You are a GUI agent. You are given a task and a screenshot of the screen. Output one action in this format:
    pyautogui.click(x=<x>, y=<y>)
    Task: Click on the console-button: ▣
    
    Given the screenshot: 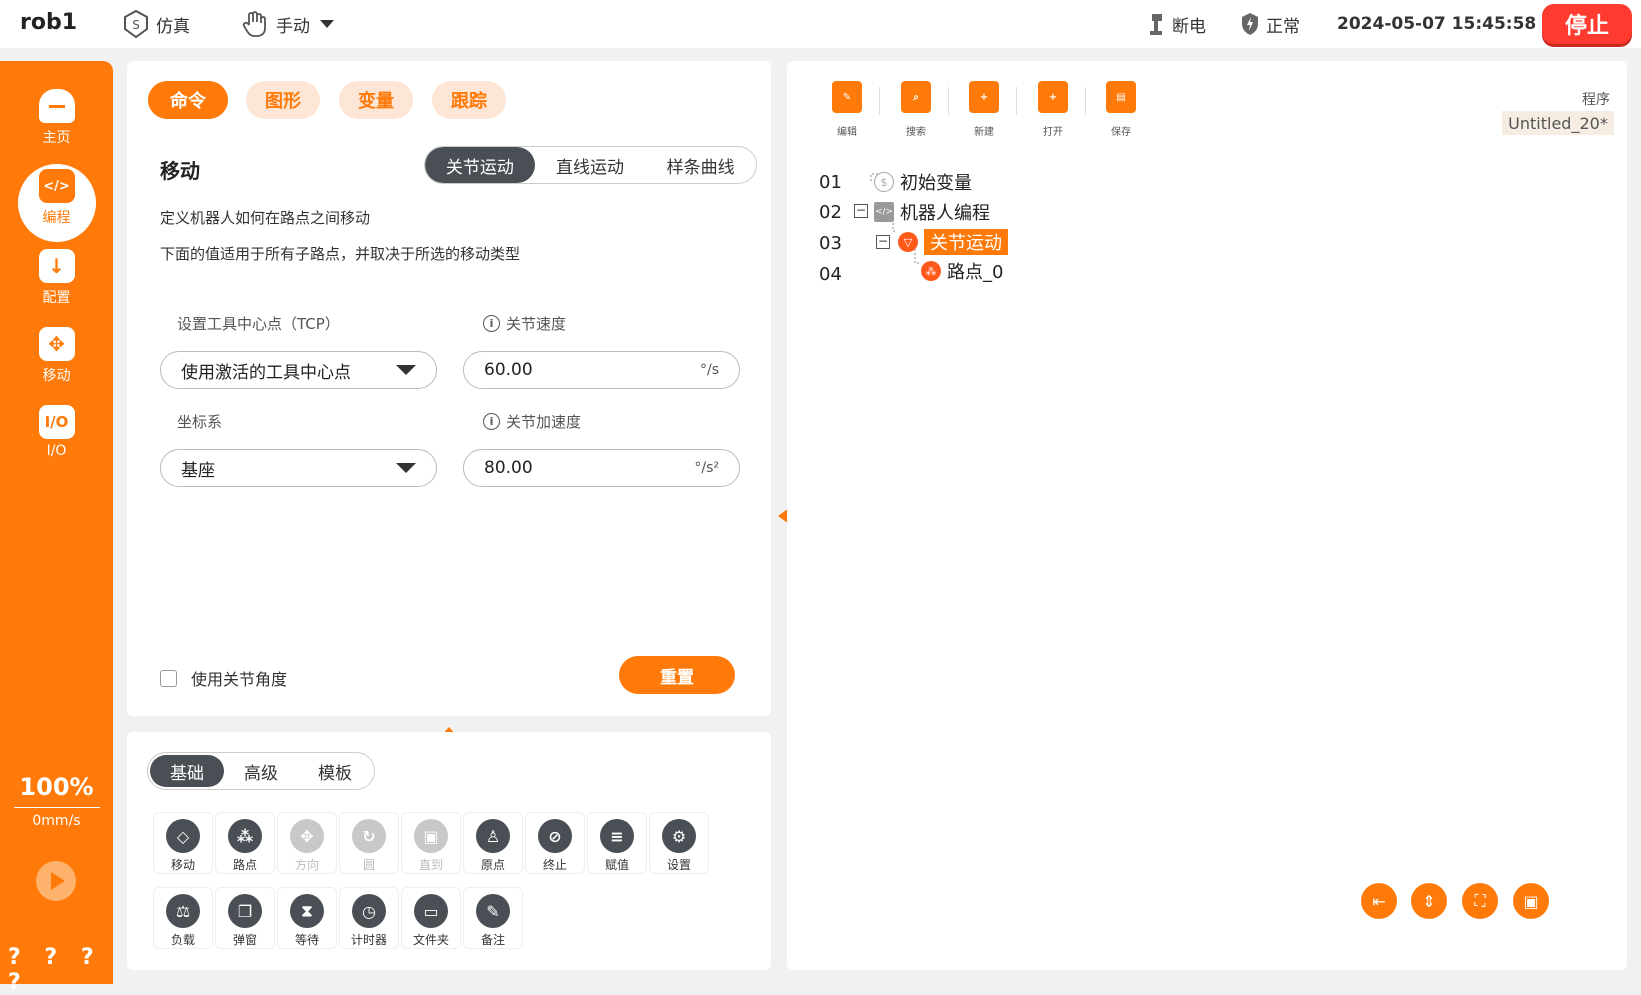 What is the action you would take?
    pyautogui.click(x=1531, y=901)
    